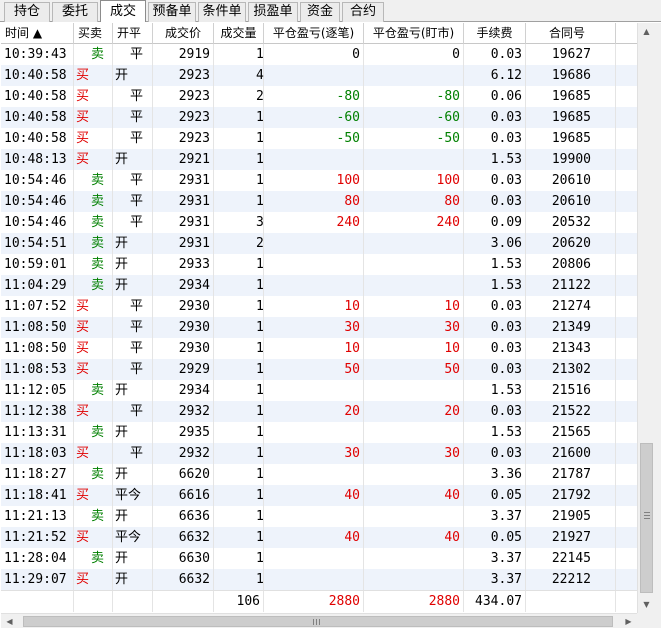 This screenshot has width=661, height=628. I want to click on table-row: 11:13:31 卖开 2935 1 1.53 21565, so click(319, 432).